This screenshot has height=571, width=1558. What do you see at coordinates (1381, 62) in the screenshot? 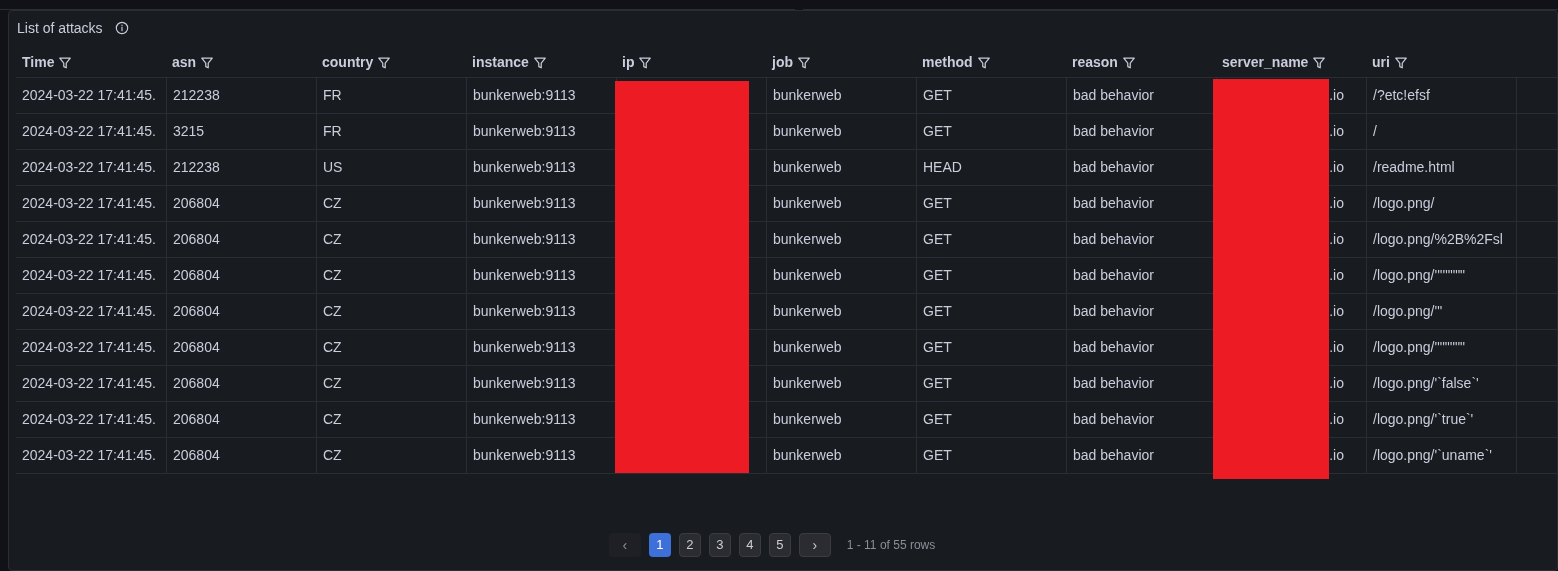
I see `column-header: uri` at bounding box center [1381, 62].